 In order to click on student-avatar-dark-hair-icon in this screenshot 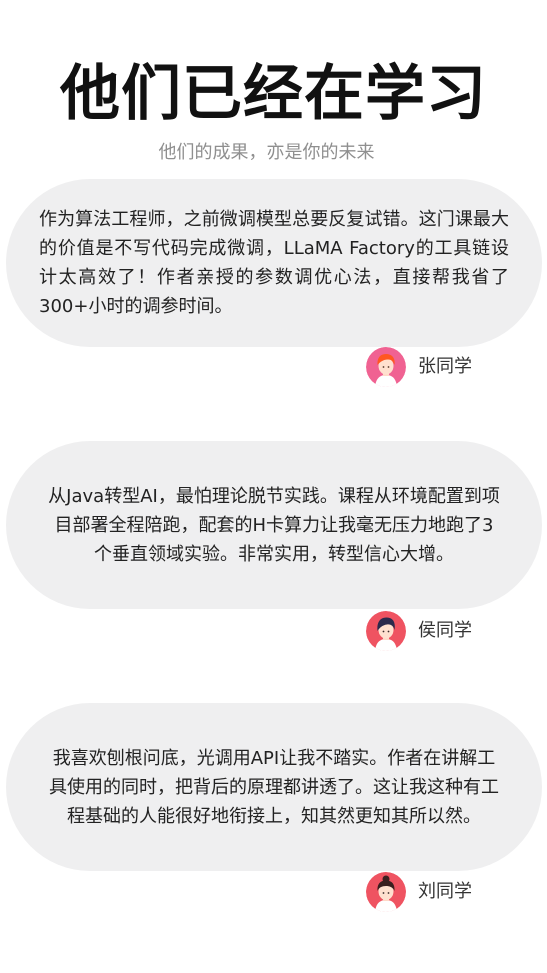, I will do `click(386, 631)`.